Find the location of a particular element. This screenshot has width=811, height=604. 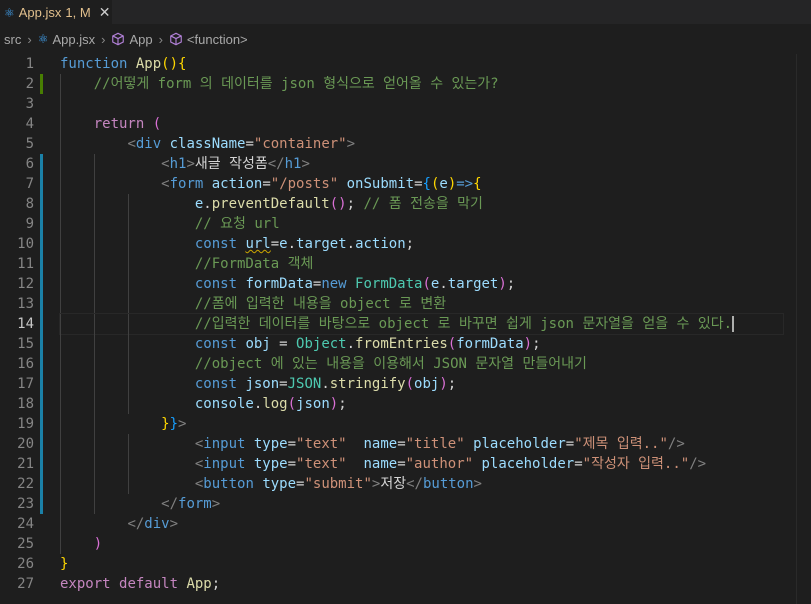

code-text: const formData=new FormData(e.target); is located at coordinates (287, 284).